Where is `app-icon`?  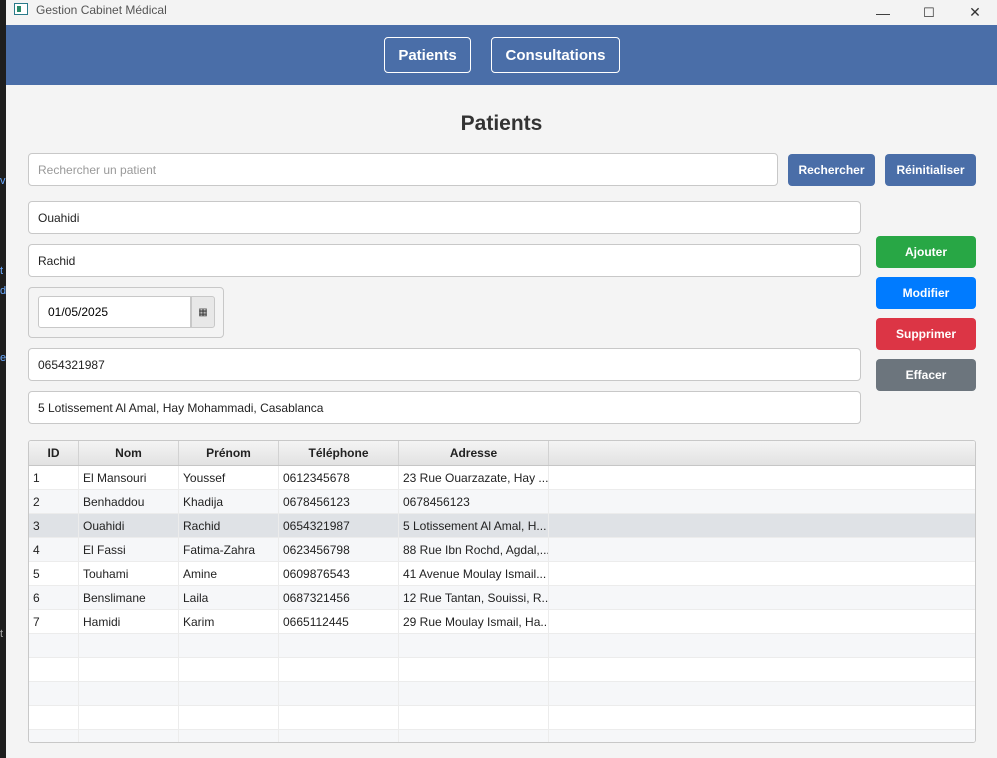
app-icon is located at coordinates (21, 9).